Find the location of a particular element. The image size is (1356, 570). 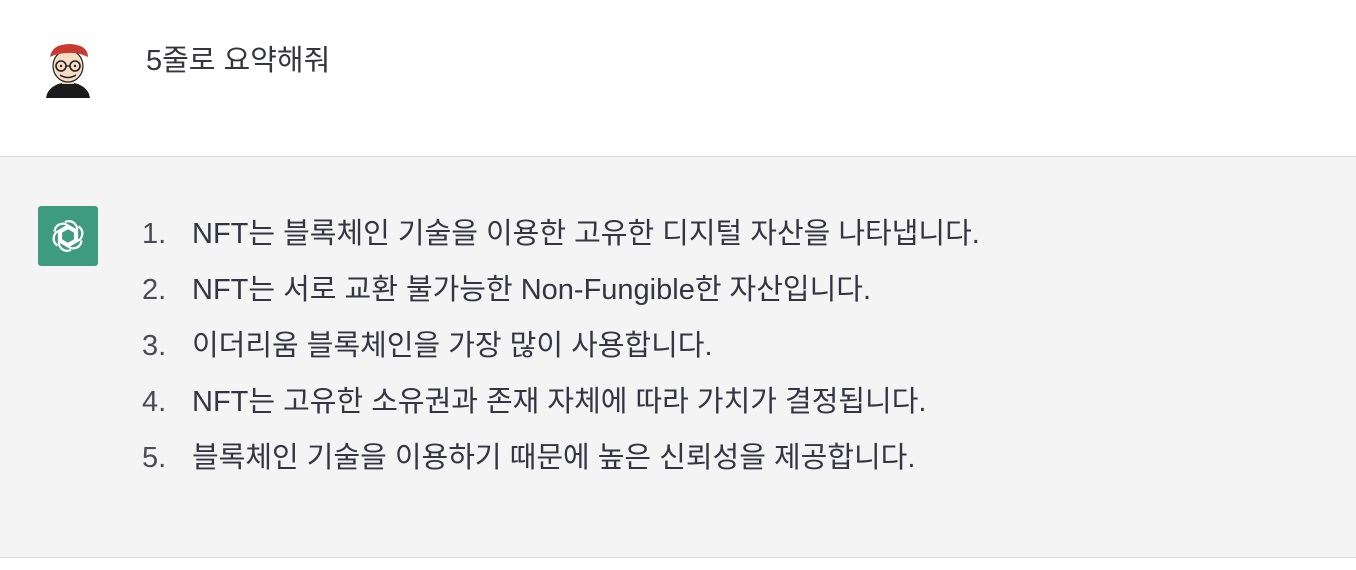

openai-logo-icon is located at coordinates (68, 236).